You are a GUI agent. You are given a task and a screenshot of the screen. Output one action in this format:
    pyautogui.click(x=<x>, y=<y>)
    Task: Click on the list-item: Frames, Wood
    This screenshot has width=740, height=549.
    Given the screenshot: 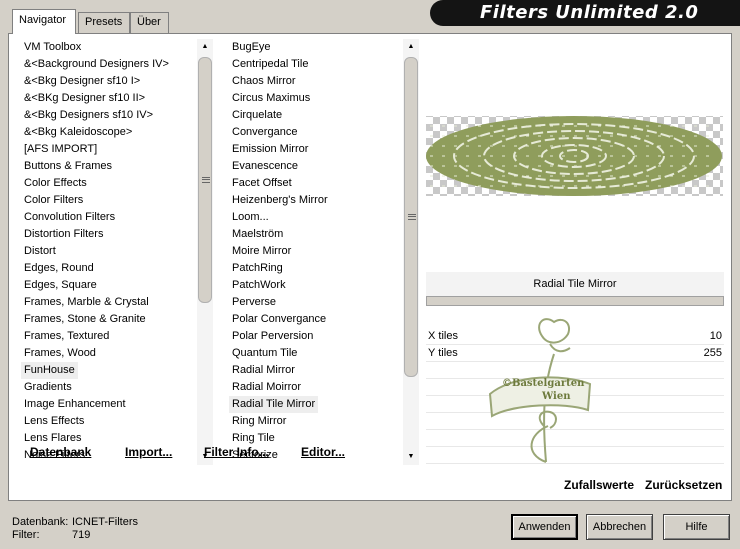 What is the action you would take?
    pyautogui.click(x=60, y=353)
    